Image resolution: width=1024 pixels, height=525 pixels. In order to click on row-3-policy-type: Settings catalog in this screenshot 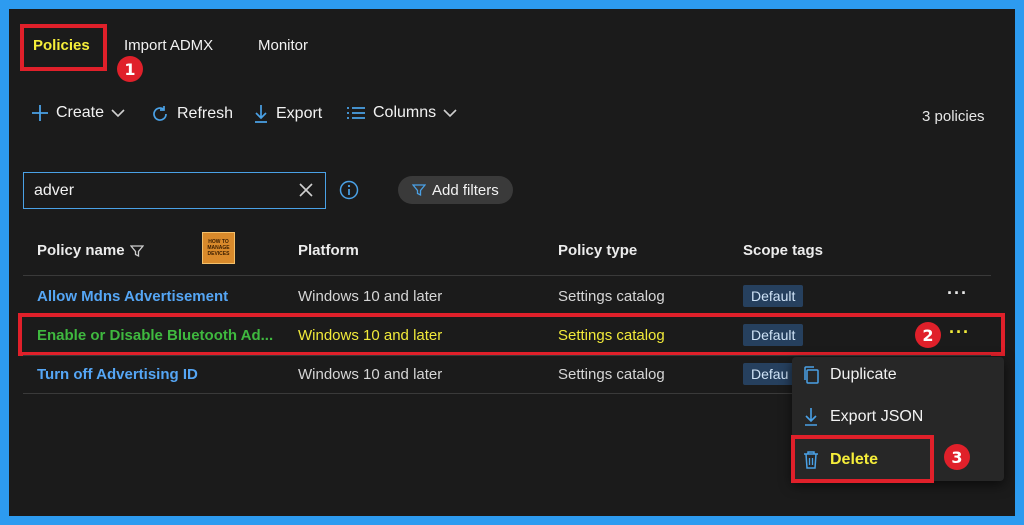, I will do `click(611, 374)`.